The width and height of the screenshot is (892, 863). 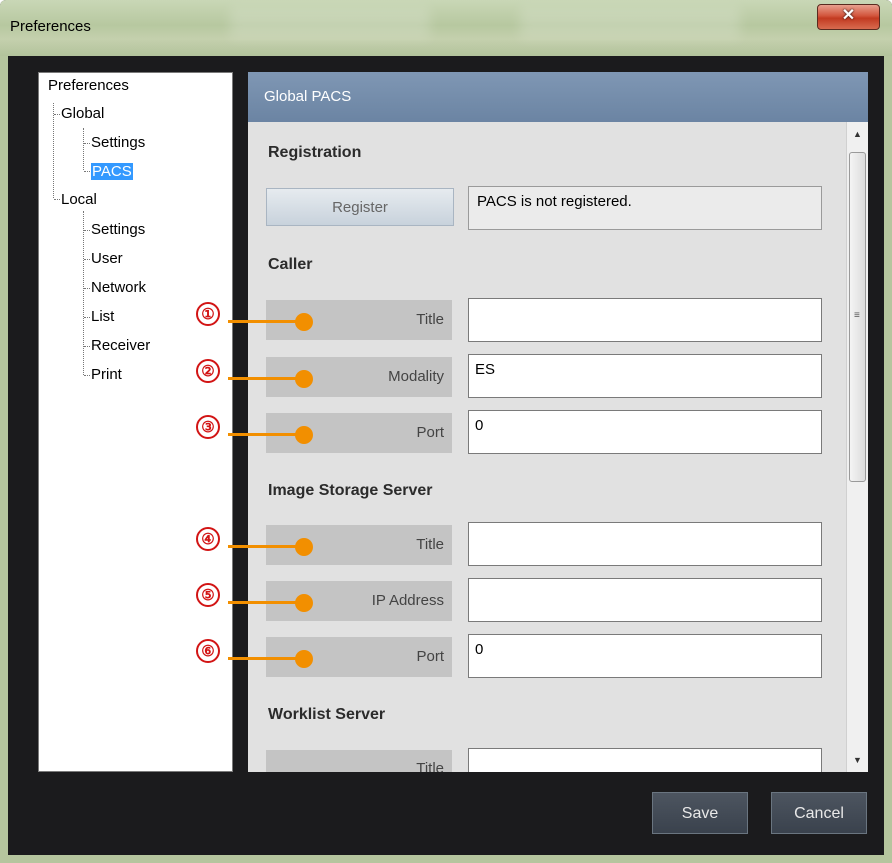 What do you see at coordinates (819, 813) in the screenshot?
I see `cancel-button: Cancel` at bounding box center [819, 813].